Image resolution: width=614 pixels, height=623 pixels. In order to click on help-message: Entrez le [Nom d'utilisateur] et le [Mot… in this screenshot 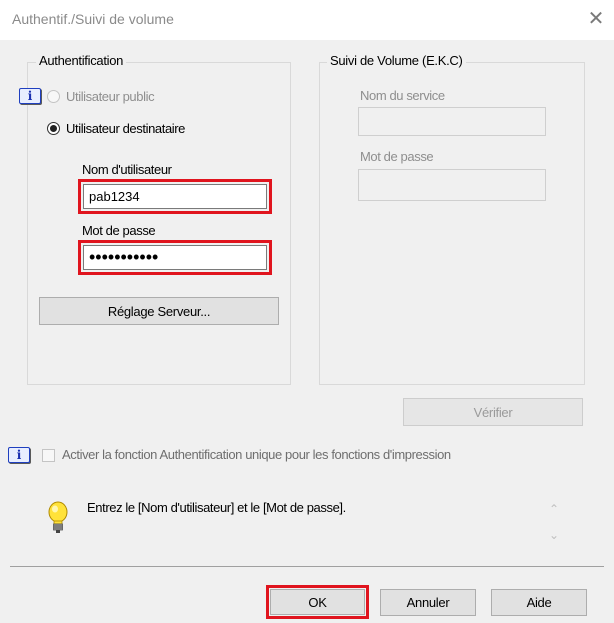, I will do `click(216, 507)`.